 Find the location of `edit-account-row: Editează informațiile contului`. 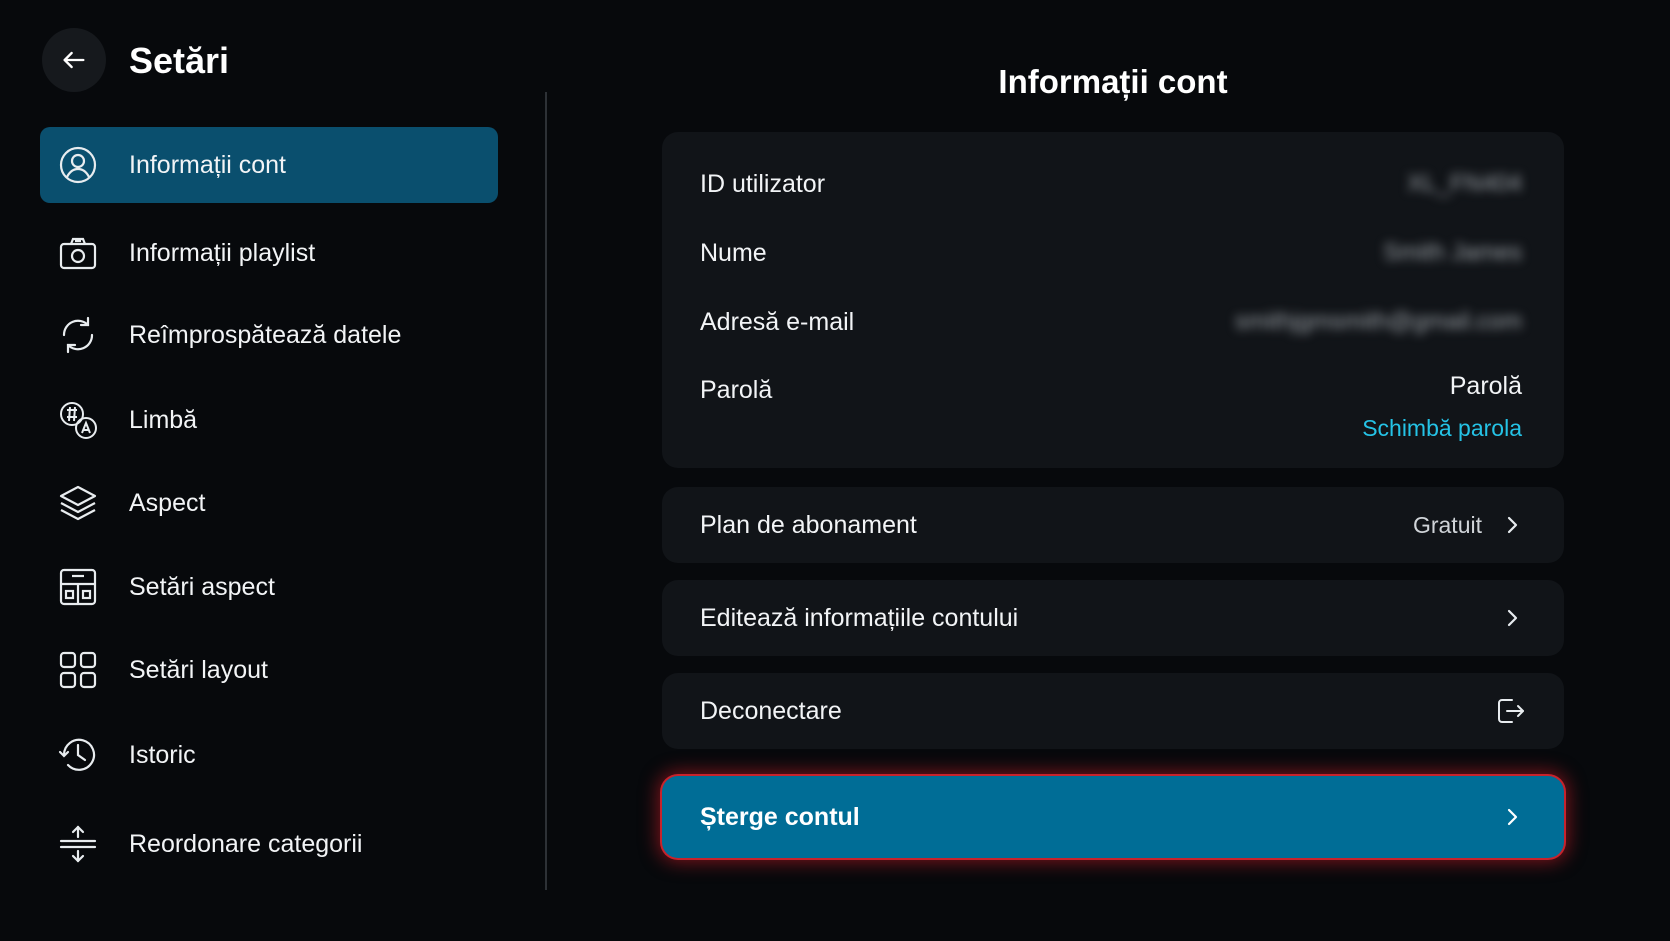

edit-account-row: Editează informațiile contului is located at coordinates (1113, 618).